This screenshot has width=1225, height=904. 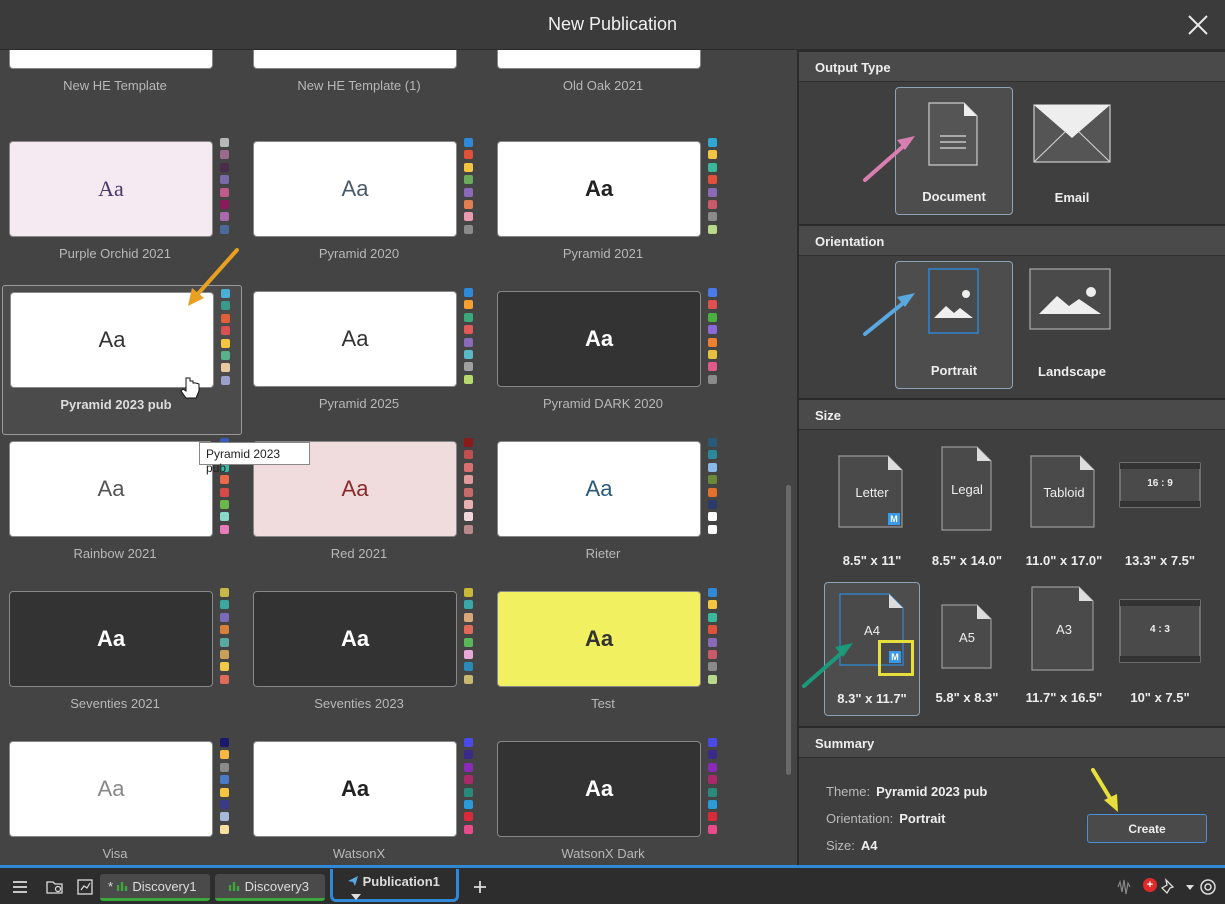 What do you see at coordinates (20, 887) in the screenshot?
I see `hamburger-menu-icon` at bounding box center [20, 887].